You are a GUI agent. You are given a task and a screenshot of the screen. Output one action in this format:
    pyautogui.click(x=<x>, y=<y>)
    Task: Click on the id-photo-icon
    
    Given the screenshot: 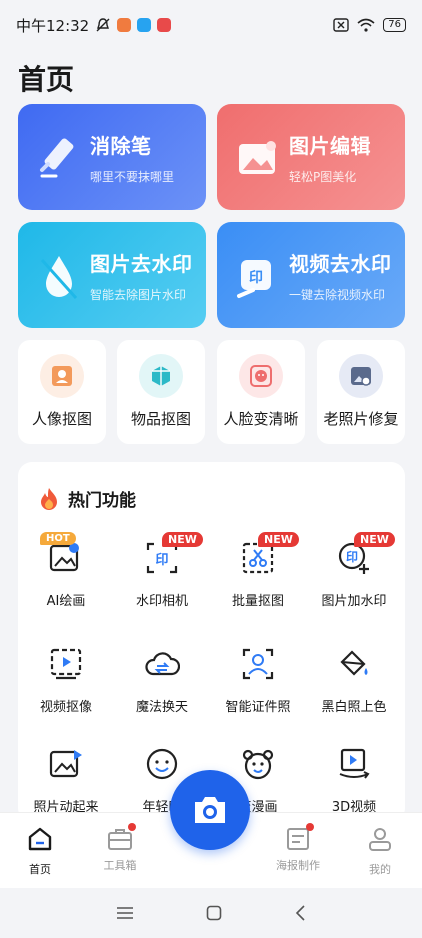 What is the action you would take?
    pyautogui.click(x=258, y=664)
    